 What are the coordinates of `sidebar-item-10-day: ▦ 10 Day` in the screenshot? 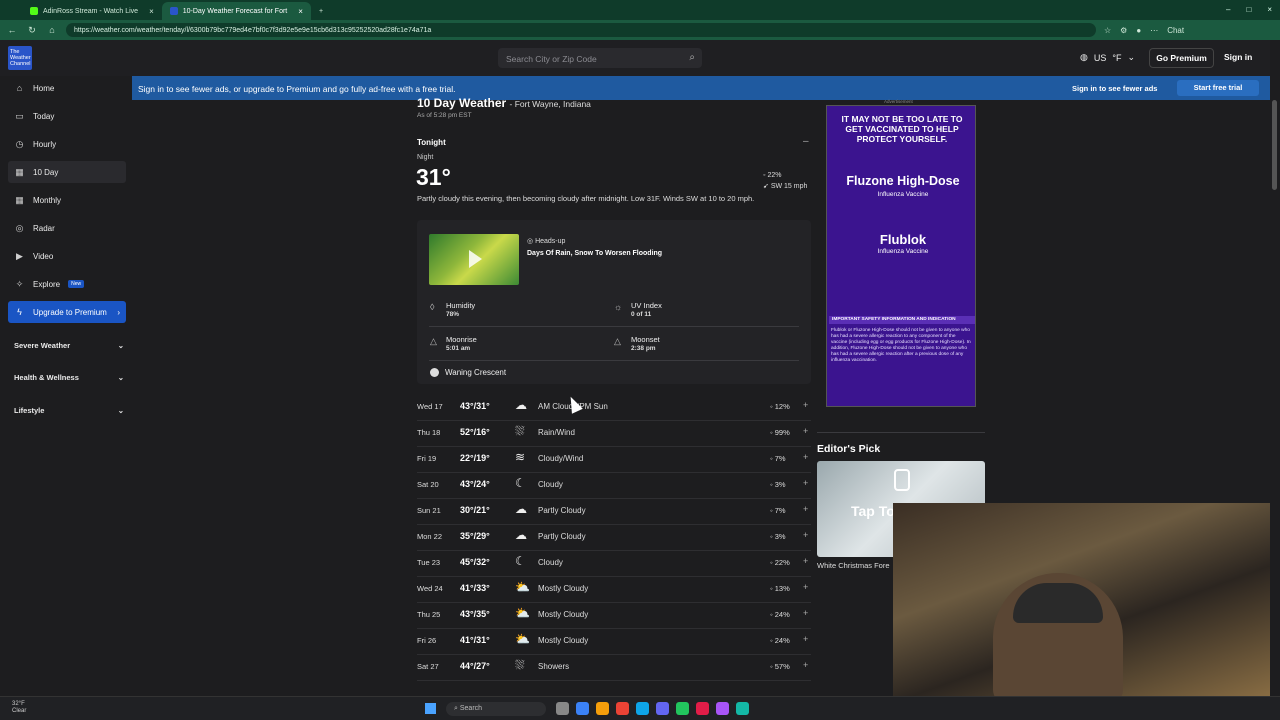 It's located at (67, 172).